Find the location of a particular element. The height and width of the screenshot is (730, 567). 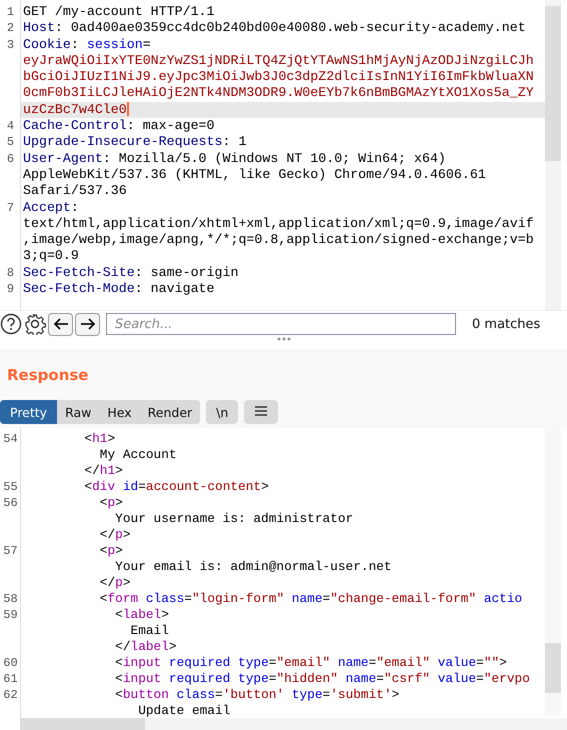

drag-handle-icon is located at coordinates (283, 339).